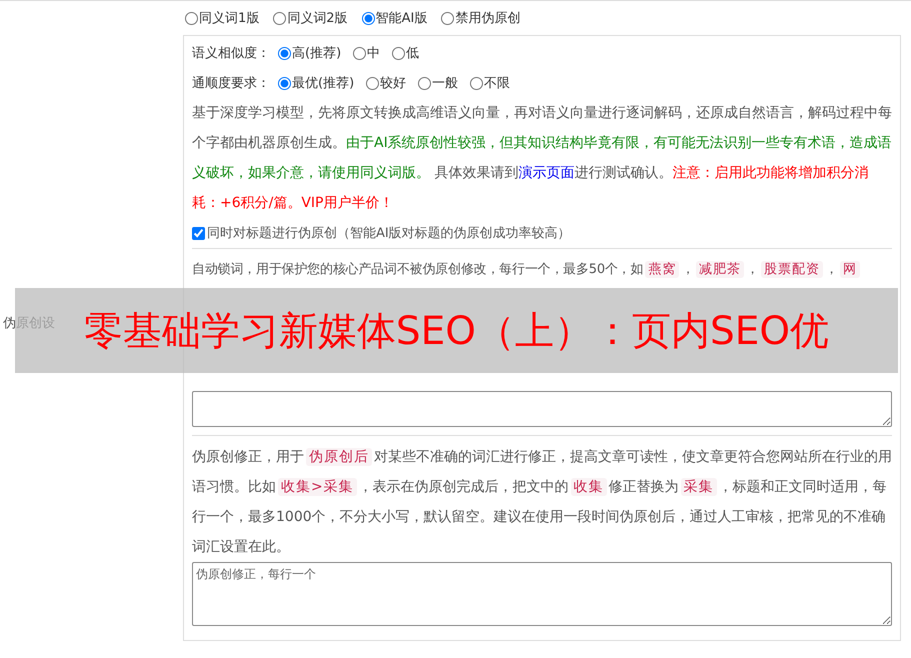 This screenshot has width=911, height=658. I want to click on option-label: 一般, so click(445, 83).